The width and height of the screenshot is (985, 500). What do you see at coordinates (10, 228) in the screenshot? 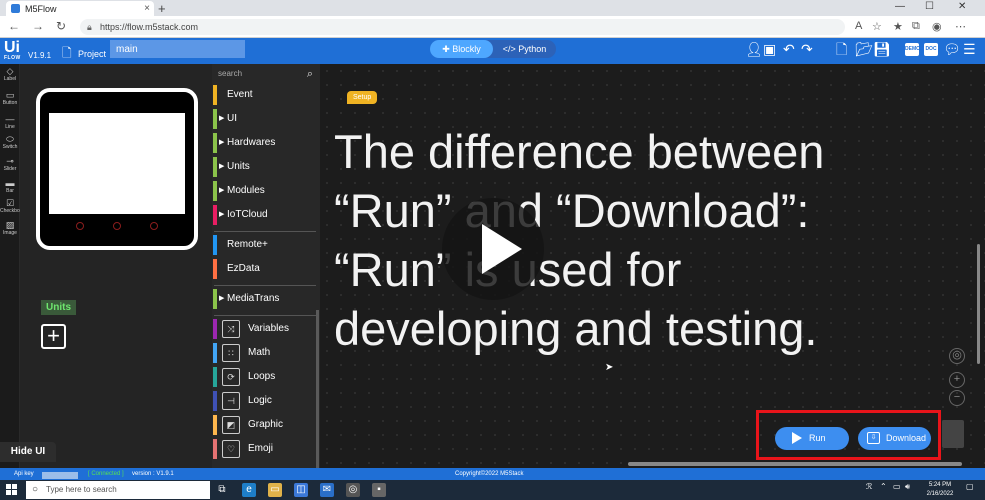
I see `rail-item-image: ▨ Image` at bounding box center [10, 228].